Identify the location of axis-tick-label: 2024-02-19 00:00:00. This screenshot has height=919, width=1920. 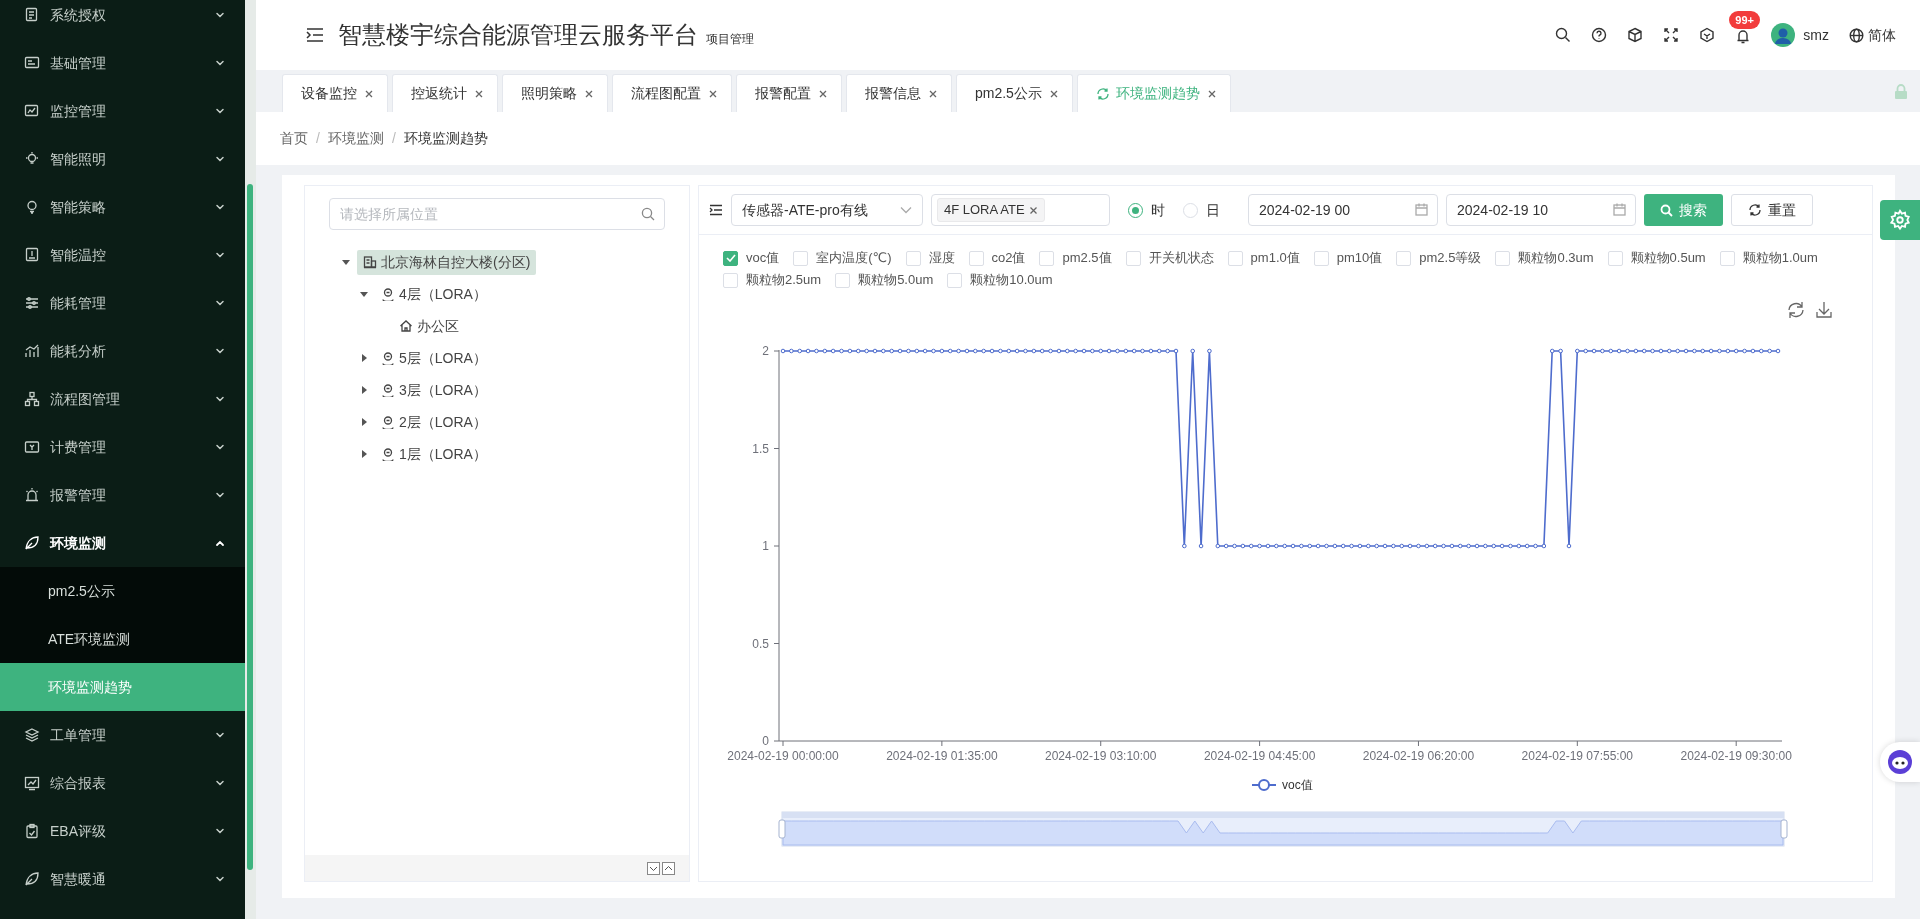
(783, 756).